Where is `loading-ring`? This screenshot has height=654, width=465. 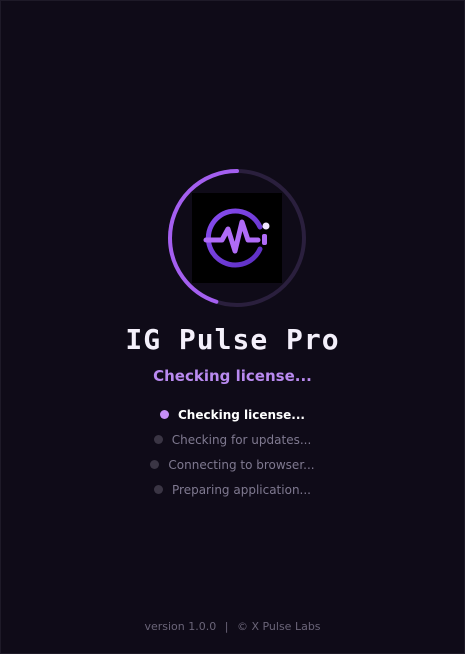 loading-ring is located at coordinates (237, 238).